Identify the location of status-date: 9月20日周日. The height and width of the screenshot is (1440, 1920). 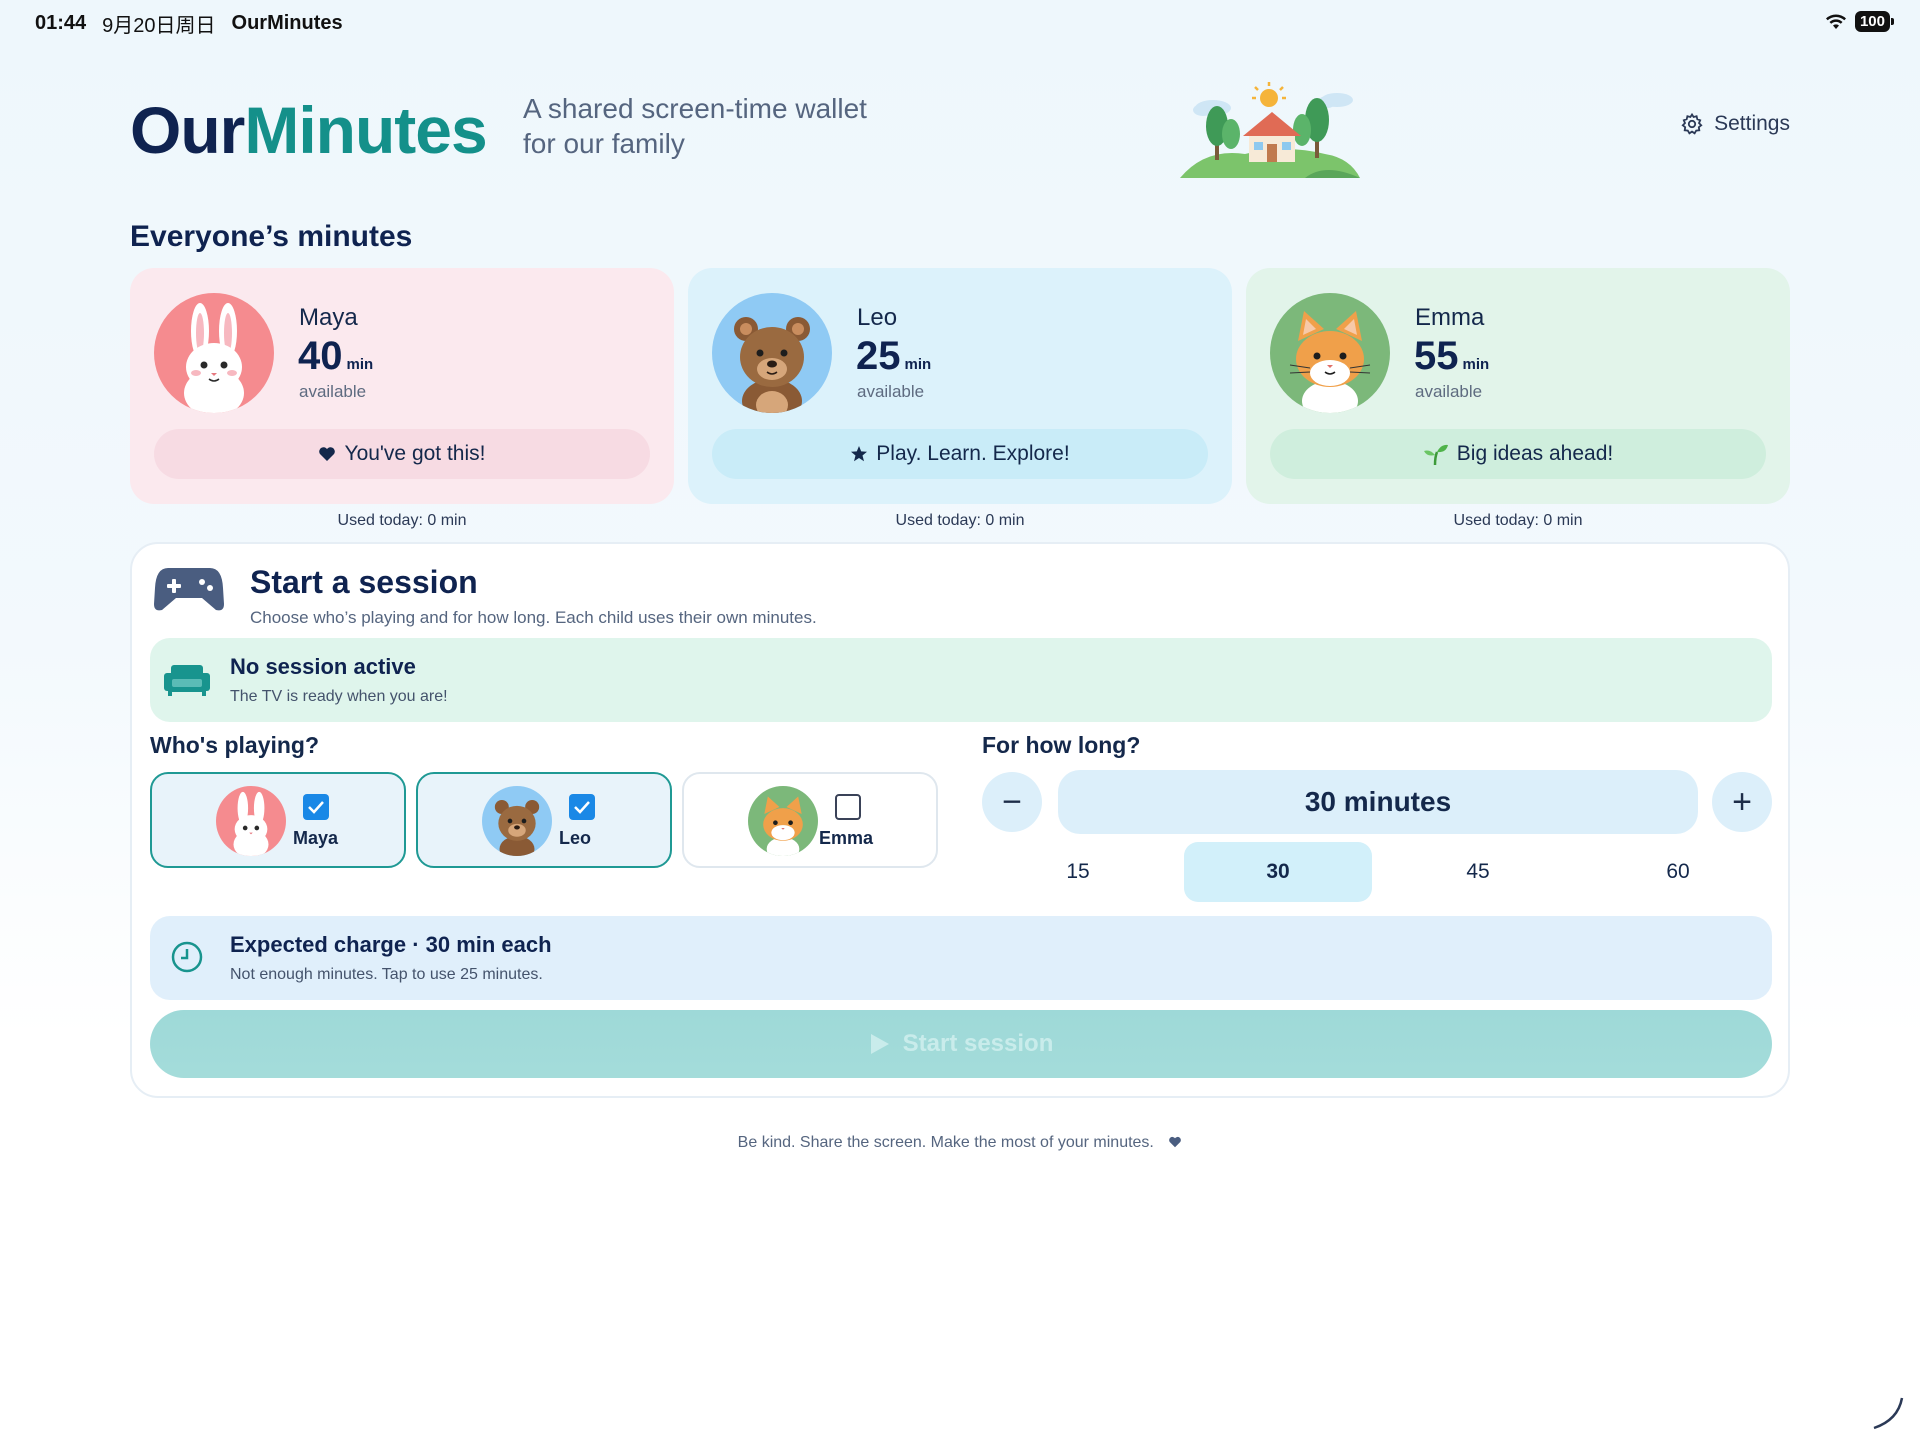
(159, 25).